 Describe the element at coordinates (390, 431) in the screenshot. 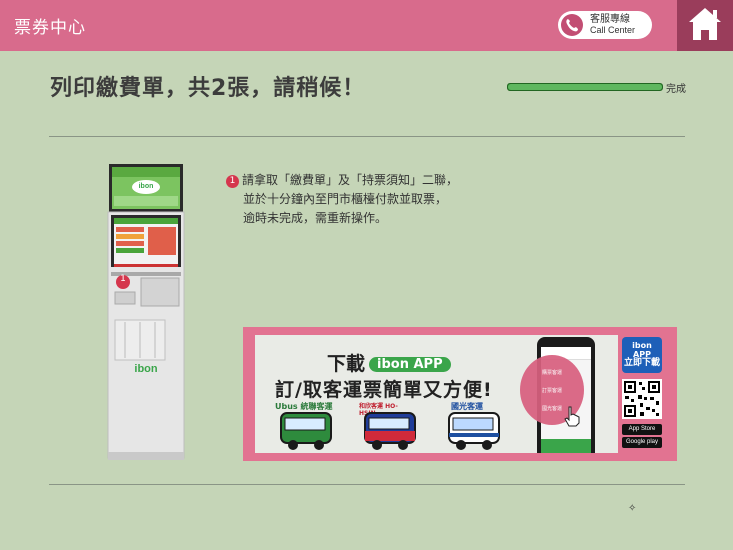

I see `bus-icons` at that location.